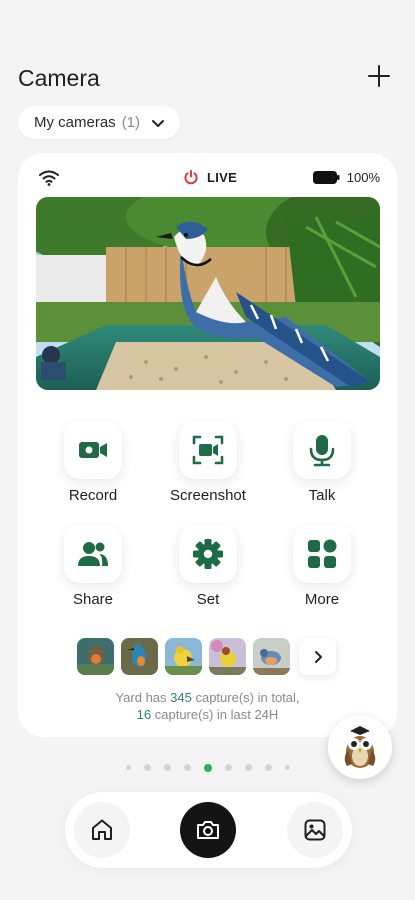  I want to click on camera-icon, so click(208, 830).